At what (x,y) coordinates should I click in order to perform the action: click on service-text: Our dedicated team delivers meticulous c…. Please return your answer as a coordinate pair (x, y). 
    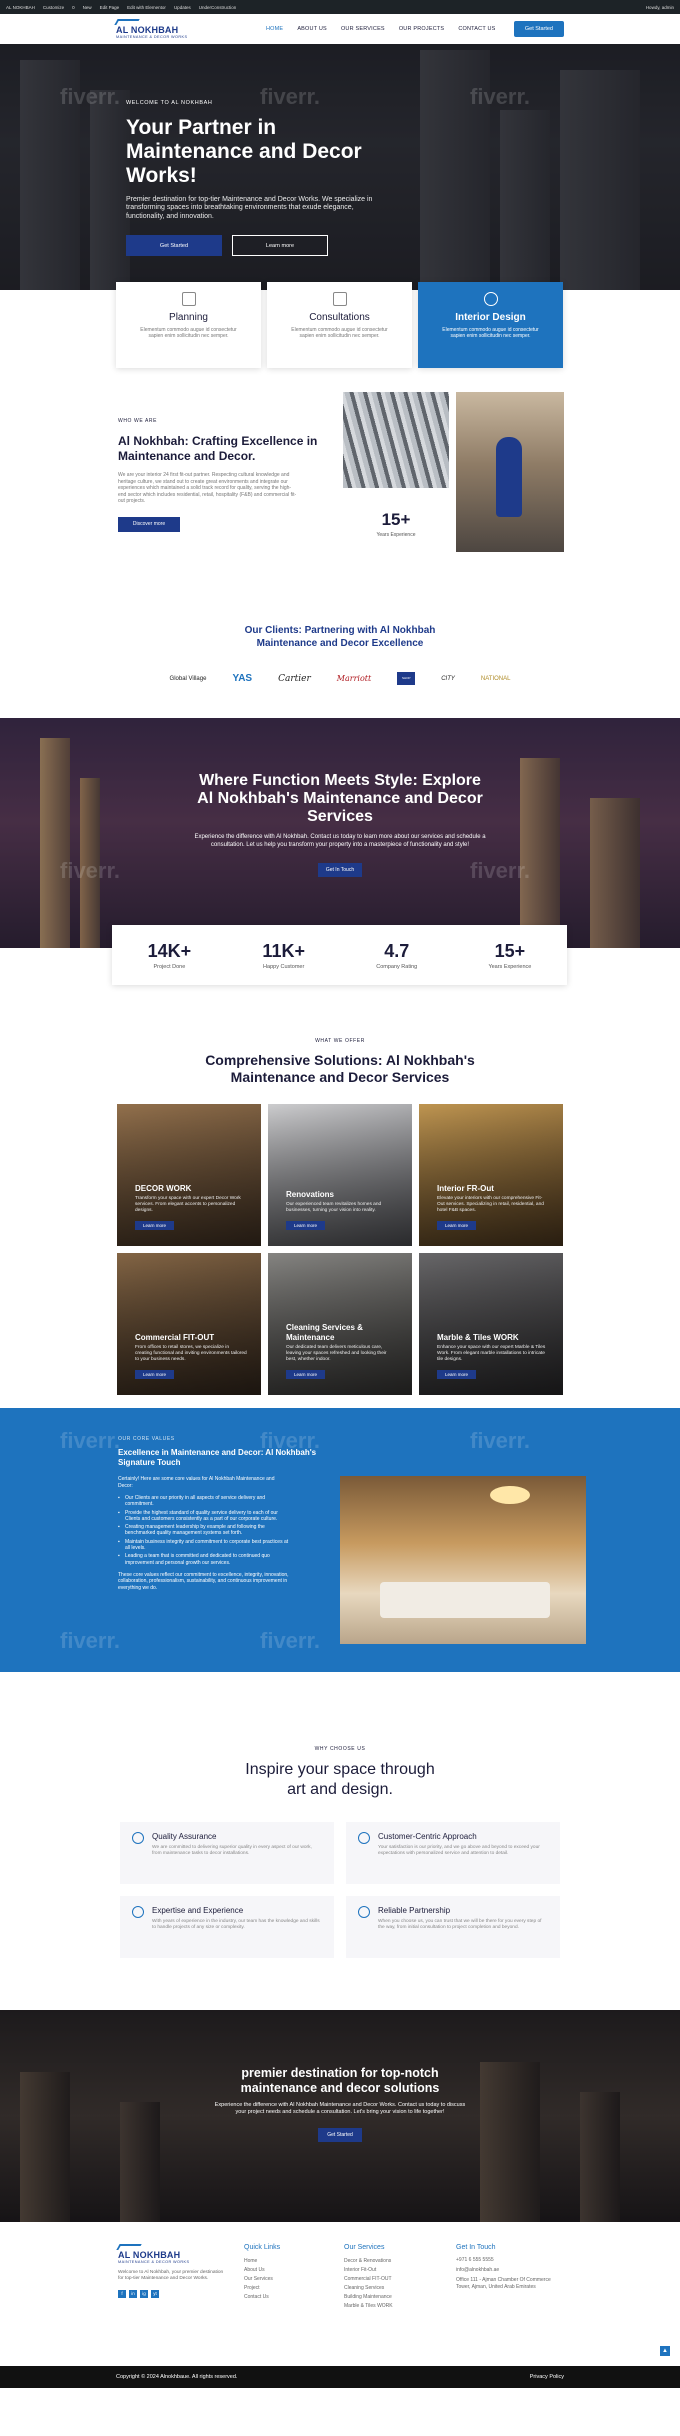
    Looking at the image, I should click on (336, 1353).